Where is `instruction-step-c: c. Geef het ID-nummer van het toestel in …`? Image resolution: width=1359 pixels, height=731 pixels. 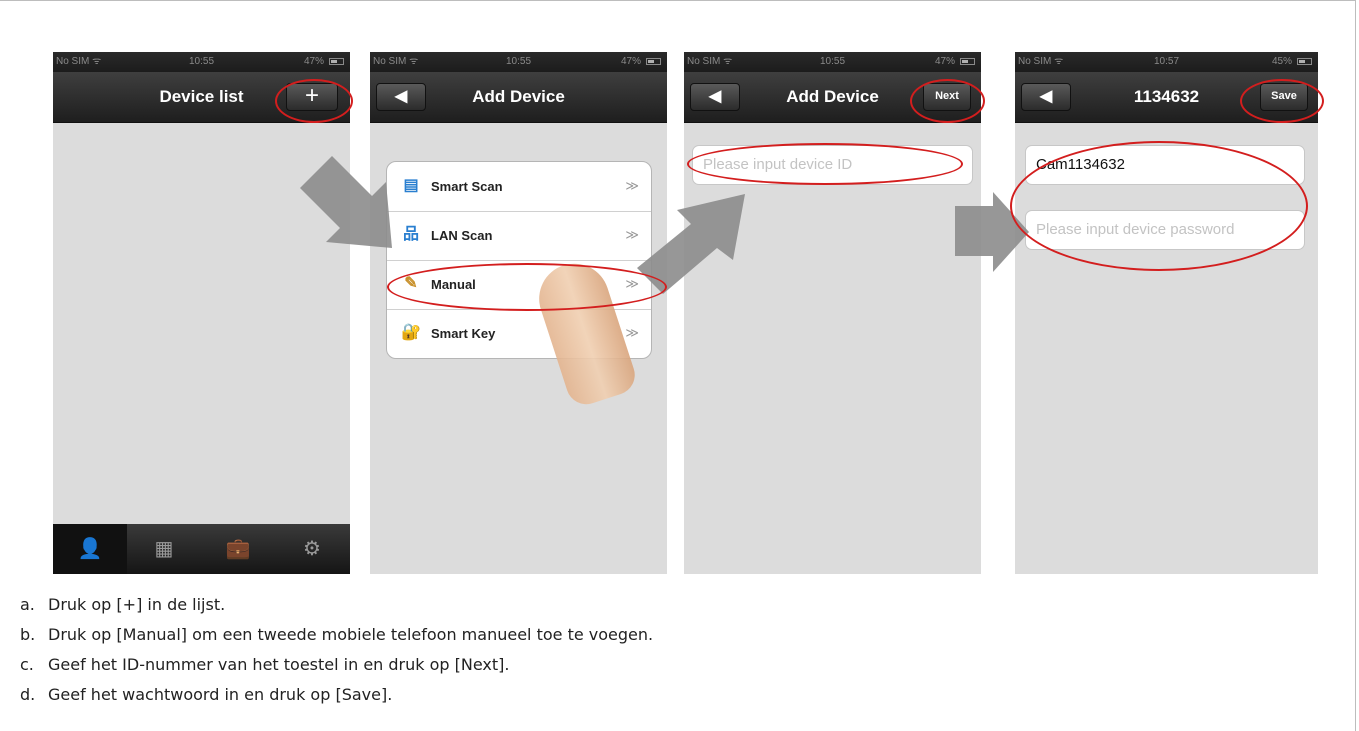
instruction-step-c: c. Geef het ID-nummer van het toestel in … is located at coordinates (336, 665).